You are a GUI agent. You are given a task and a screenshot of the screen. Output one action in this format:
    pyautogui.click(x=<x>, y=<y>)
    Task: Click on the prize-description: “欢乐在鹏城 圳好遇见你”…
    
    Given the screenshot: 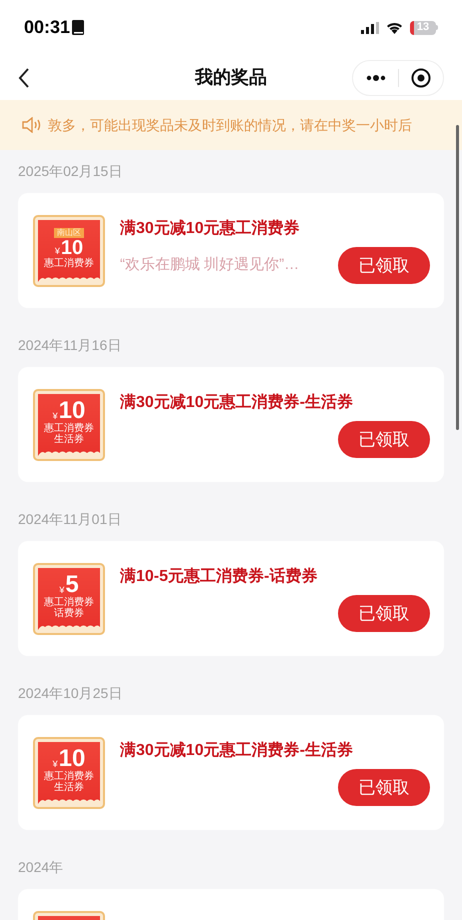 What is the action you would take?
    pyautogui.click(x=210, y=265)
    